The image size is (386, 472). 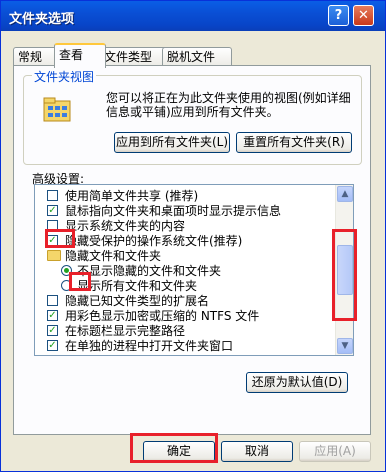 I want to click on scroll-thumb, so click(x=345, y=270).